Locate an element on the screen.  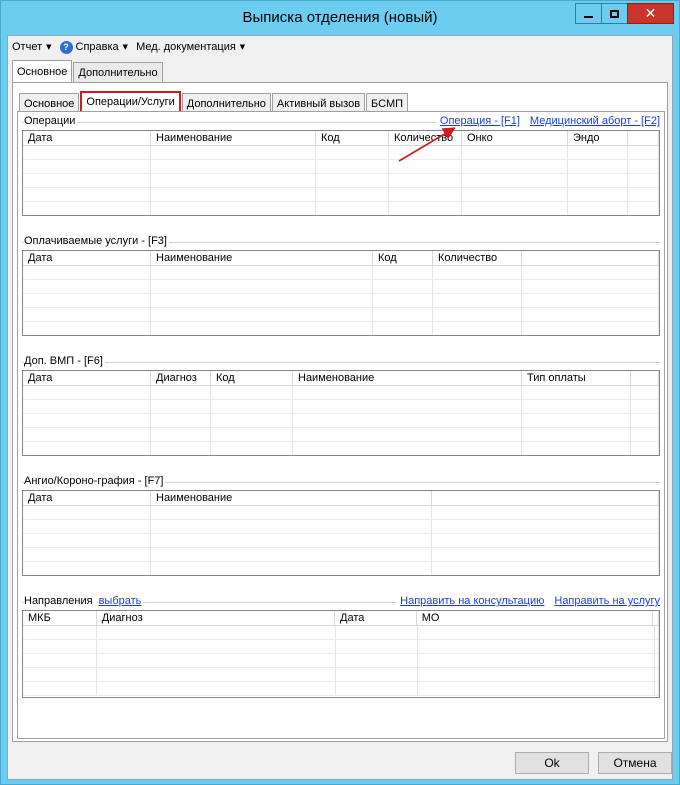
tab-operations-services: Операции/Услуги is located at coordinates (130, 102).